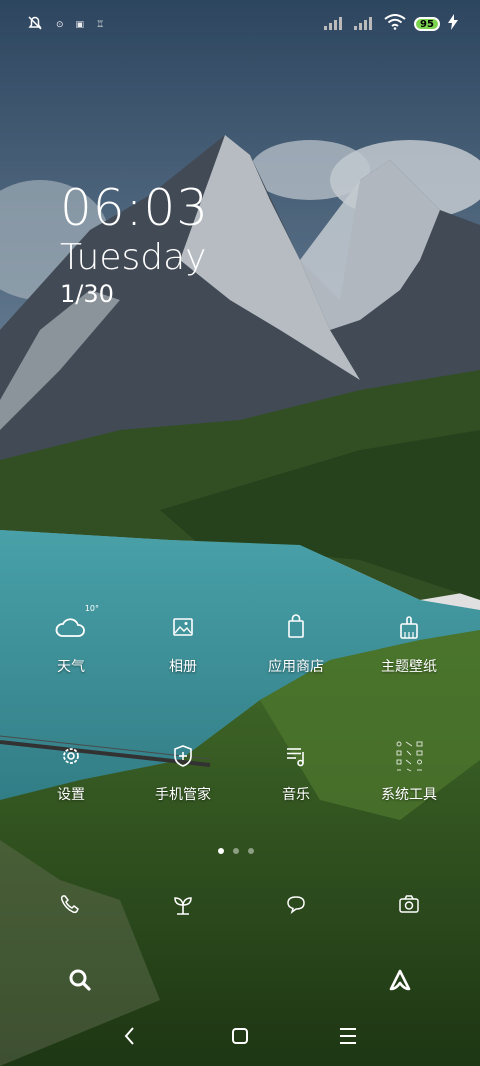 The height and width of the screenshot is (1066, 480). Describe the element at coordinates (80, 980) in the screenshot. I see `search-icon` at that location.